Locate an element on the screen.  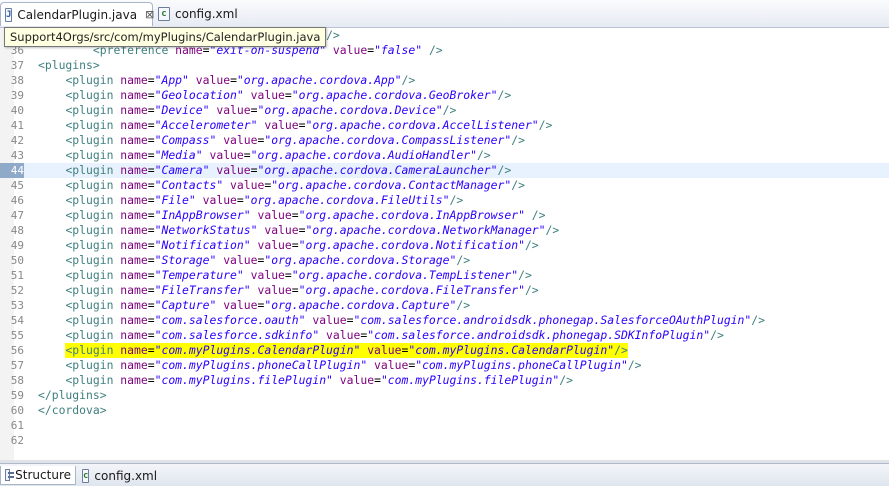
line-number: 60 is located at coordinates (17, 410).